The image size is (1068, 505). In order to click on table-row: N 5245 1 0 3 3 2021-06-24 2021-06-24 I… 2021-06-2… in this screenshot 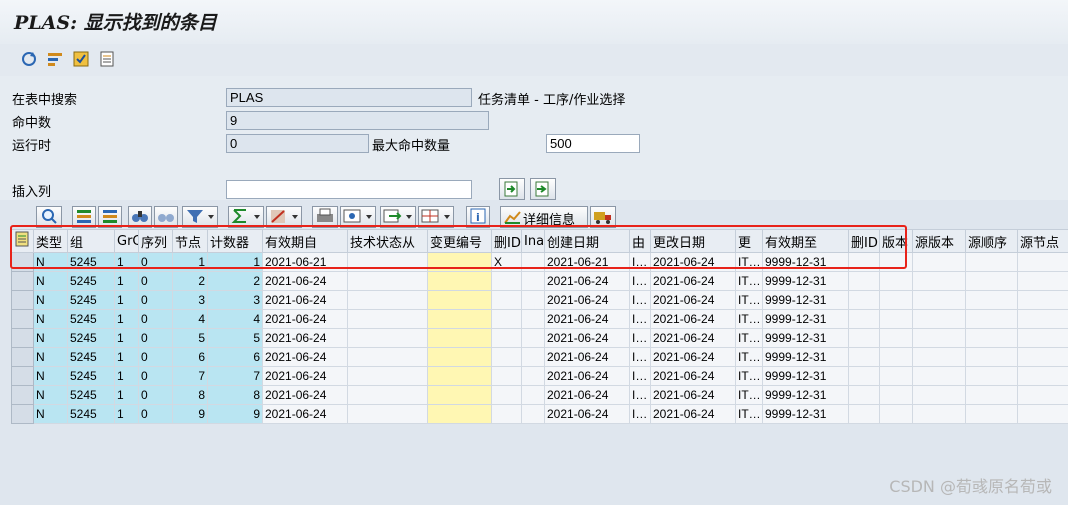, I will do `click(539, 300)`.